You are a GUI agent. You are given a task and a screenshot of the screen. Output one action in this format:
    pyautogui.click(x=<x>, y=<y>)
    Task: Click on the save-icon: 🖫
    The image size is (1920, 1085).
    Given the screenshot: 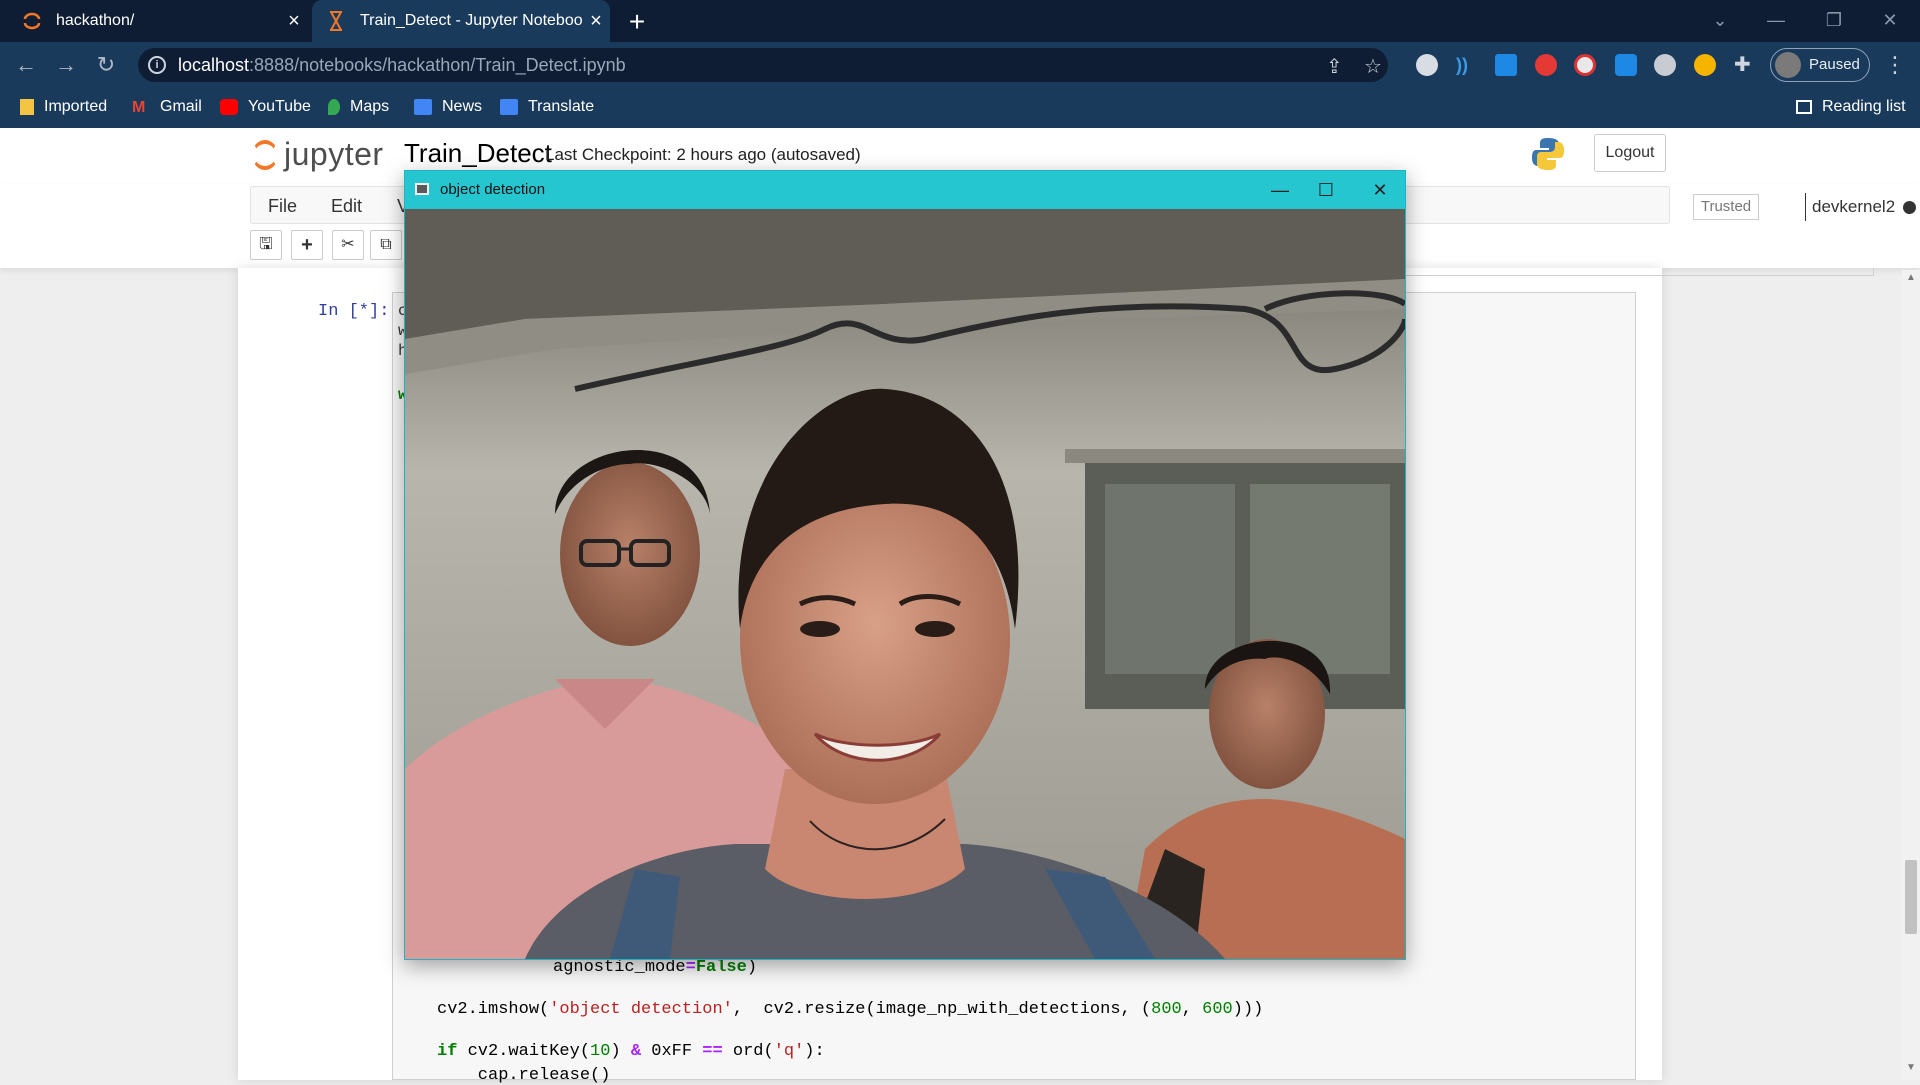 What is the action you would take?
    pyautogui.click(x=266, y=245)
    